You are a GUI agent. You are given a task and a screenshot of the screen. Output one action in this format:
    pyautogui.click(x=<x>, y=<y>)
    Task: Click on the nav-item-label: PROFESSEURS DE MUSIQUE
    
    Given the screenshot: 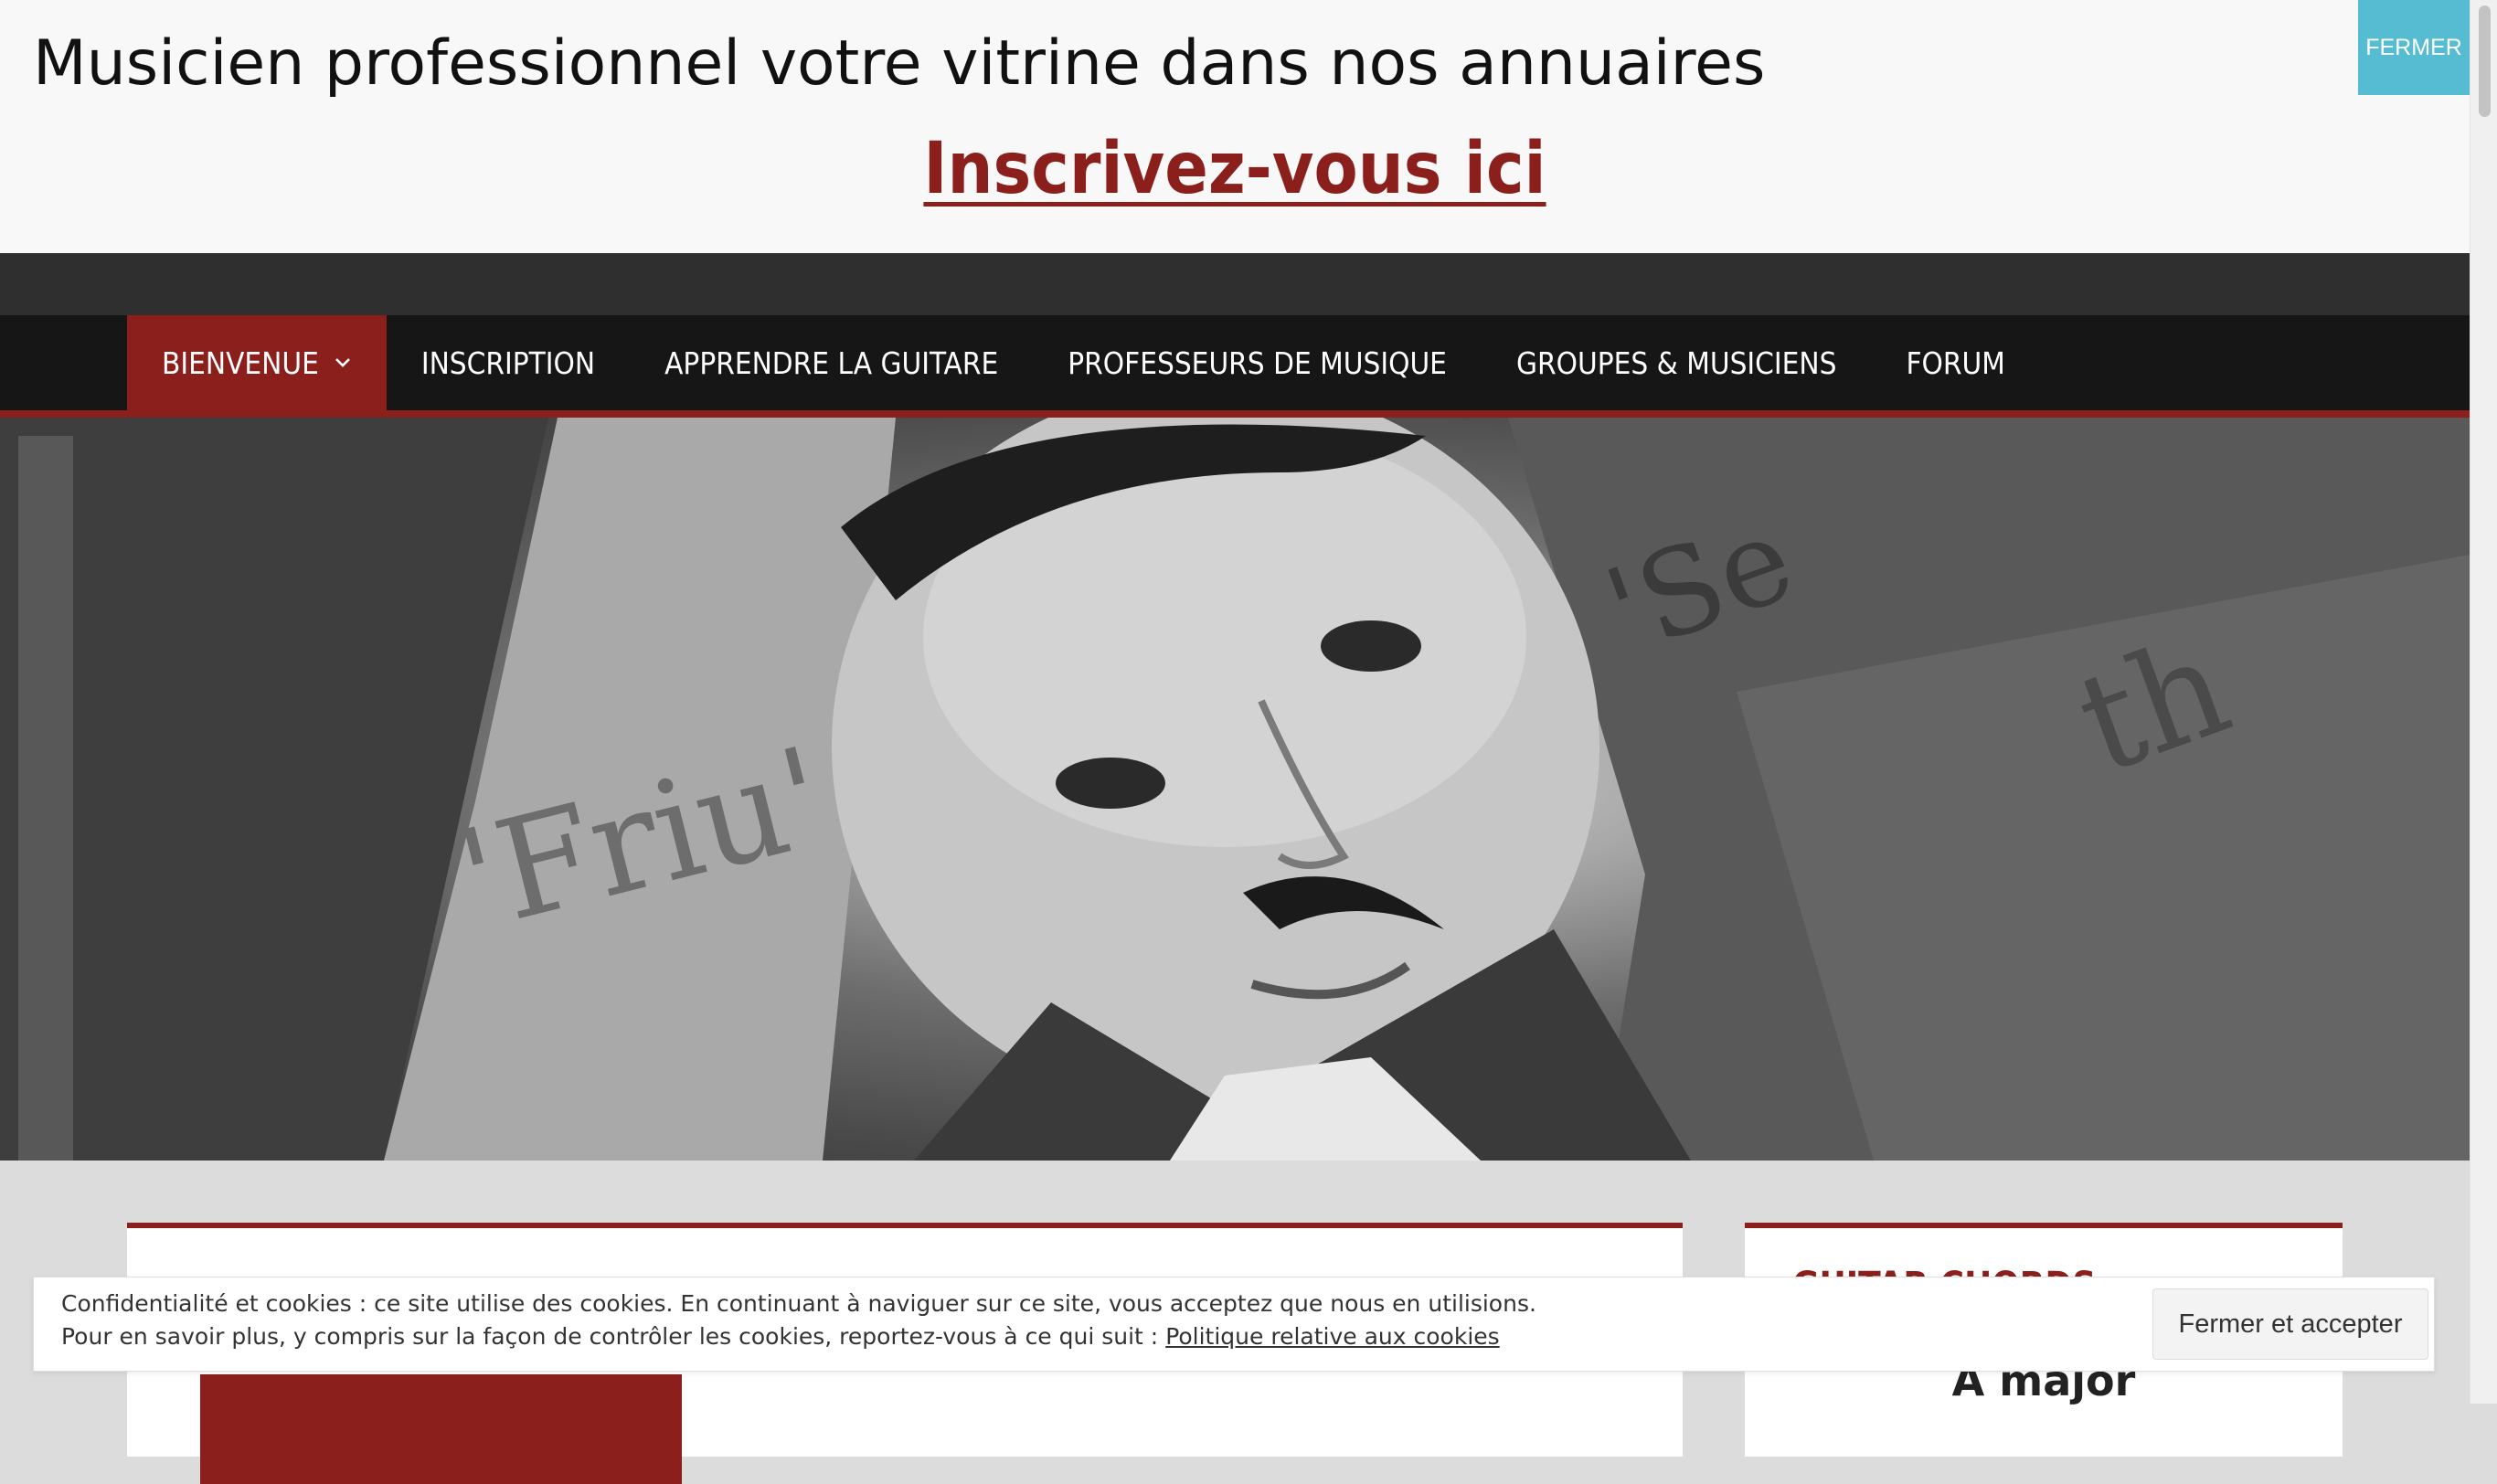 What is the action you would take?
    pyautogui.click(x=1257, y=363)
    